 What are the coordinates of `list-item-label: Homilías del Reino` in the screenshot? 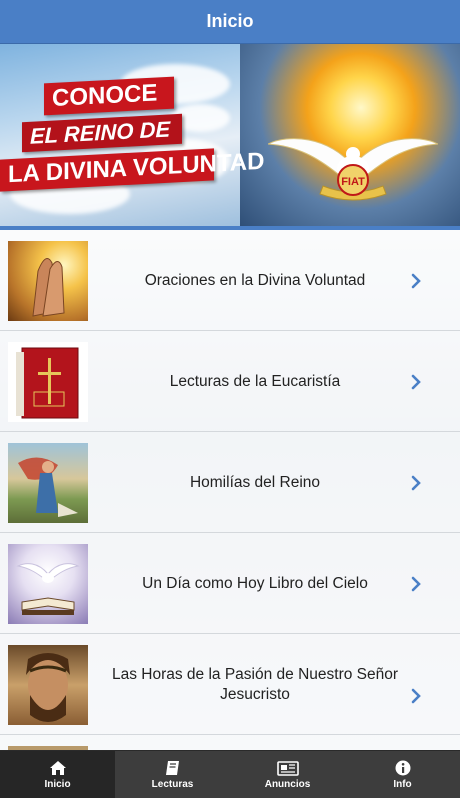 It's located at (255, 482).